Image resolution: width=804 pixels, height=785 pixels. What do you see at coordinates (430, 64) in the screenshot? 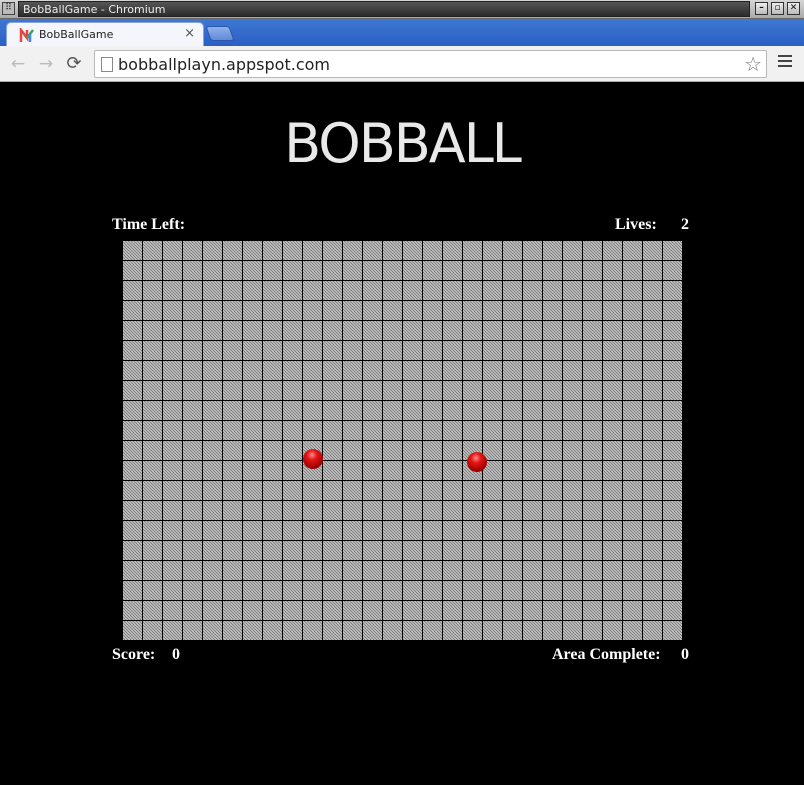
I see `address-bar: bobballplayn.appspot.com ☆` at bounding box center [430, 64].